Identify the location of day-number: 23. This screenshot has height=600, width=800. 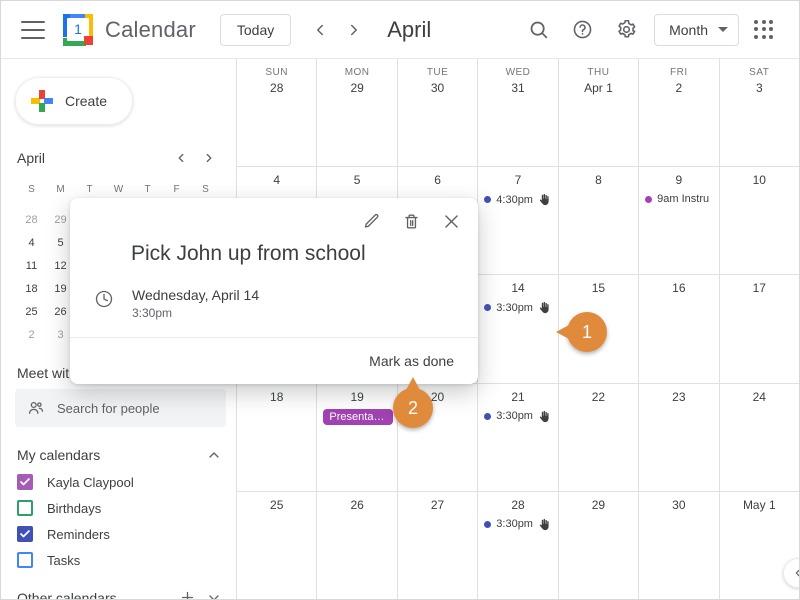
(678, 397).